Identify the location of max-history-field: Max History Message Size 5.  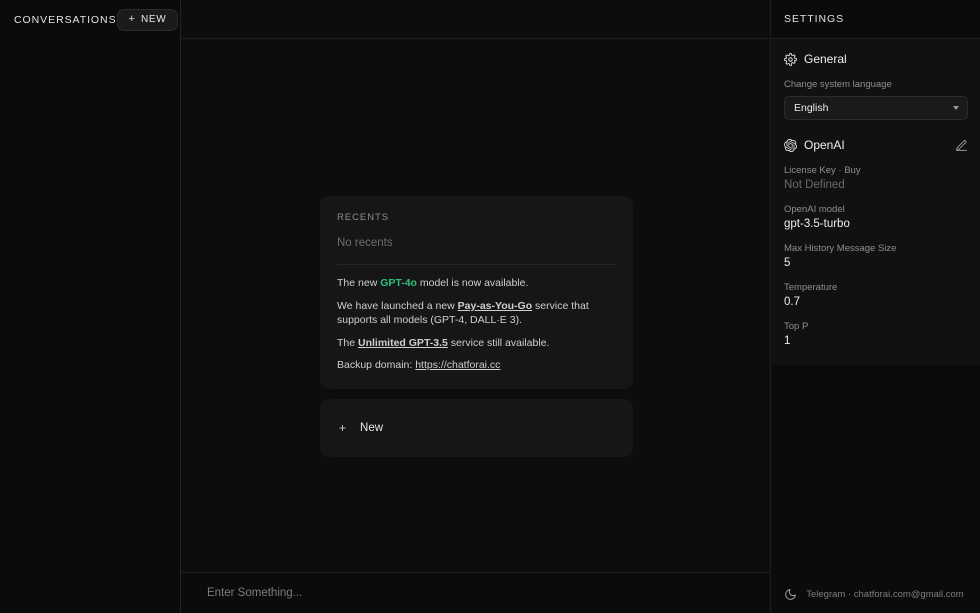
(876, 256).